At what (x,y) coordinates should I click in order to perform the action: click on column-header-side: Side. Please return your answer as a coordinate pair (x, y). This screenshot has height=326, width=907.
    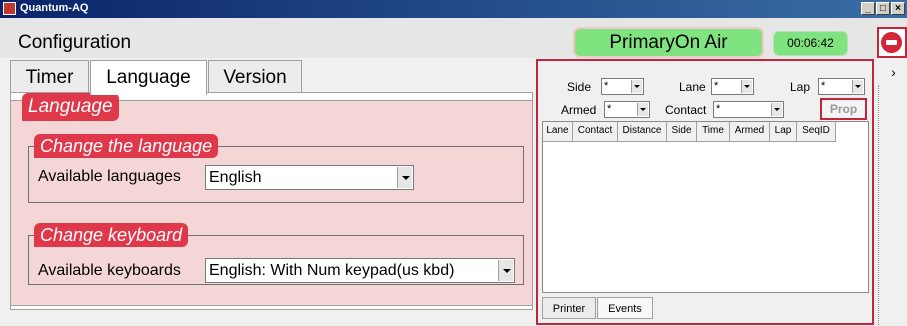
    Looking at the image, I should click on (682, 132).